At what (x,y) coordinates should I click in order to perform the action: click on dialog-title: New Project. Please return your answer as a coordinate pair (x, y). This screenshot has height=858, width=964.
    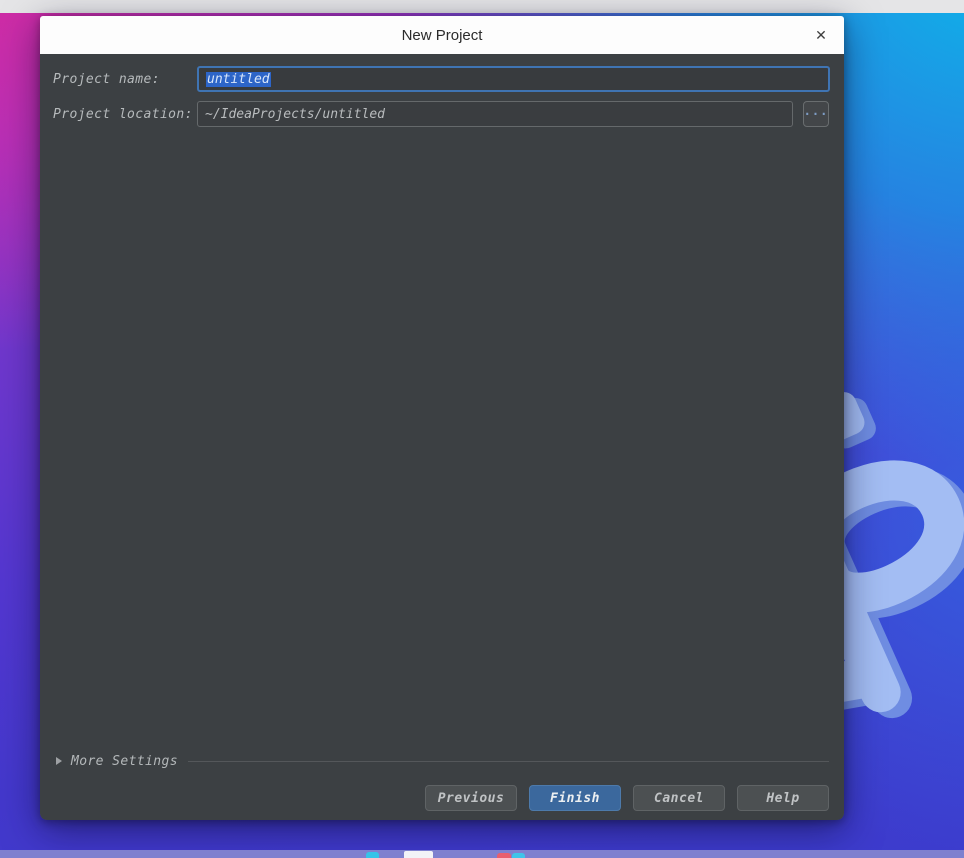
    Looking at the image, I should click on (442, 35).